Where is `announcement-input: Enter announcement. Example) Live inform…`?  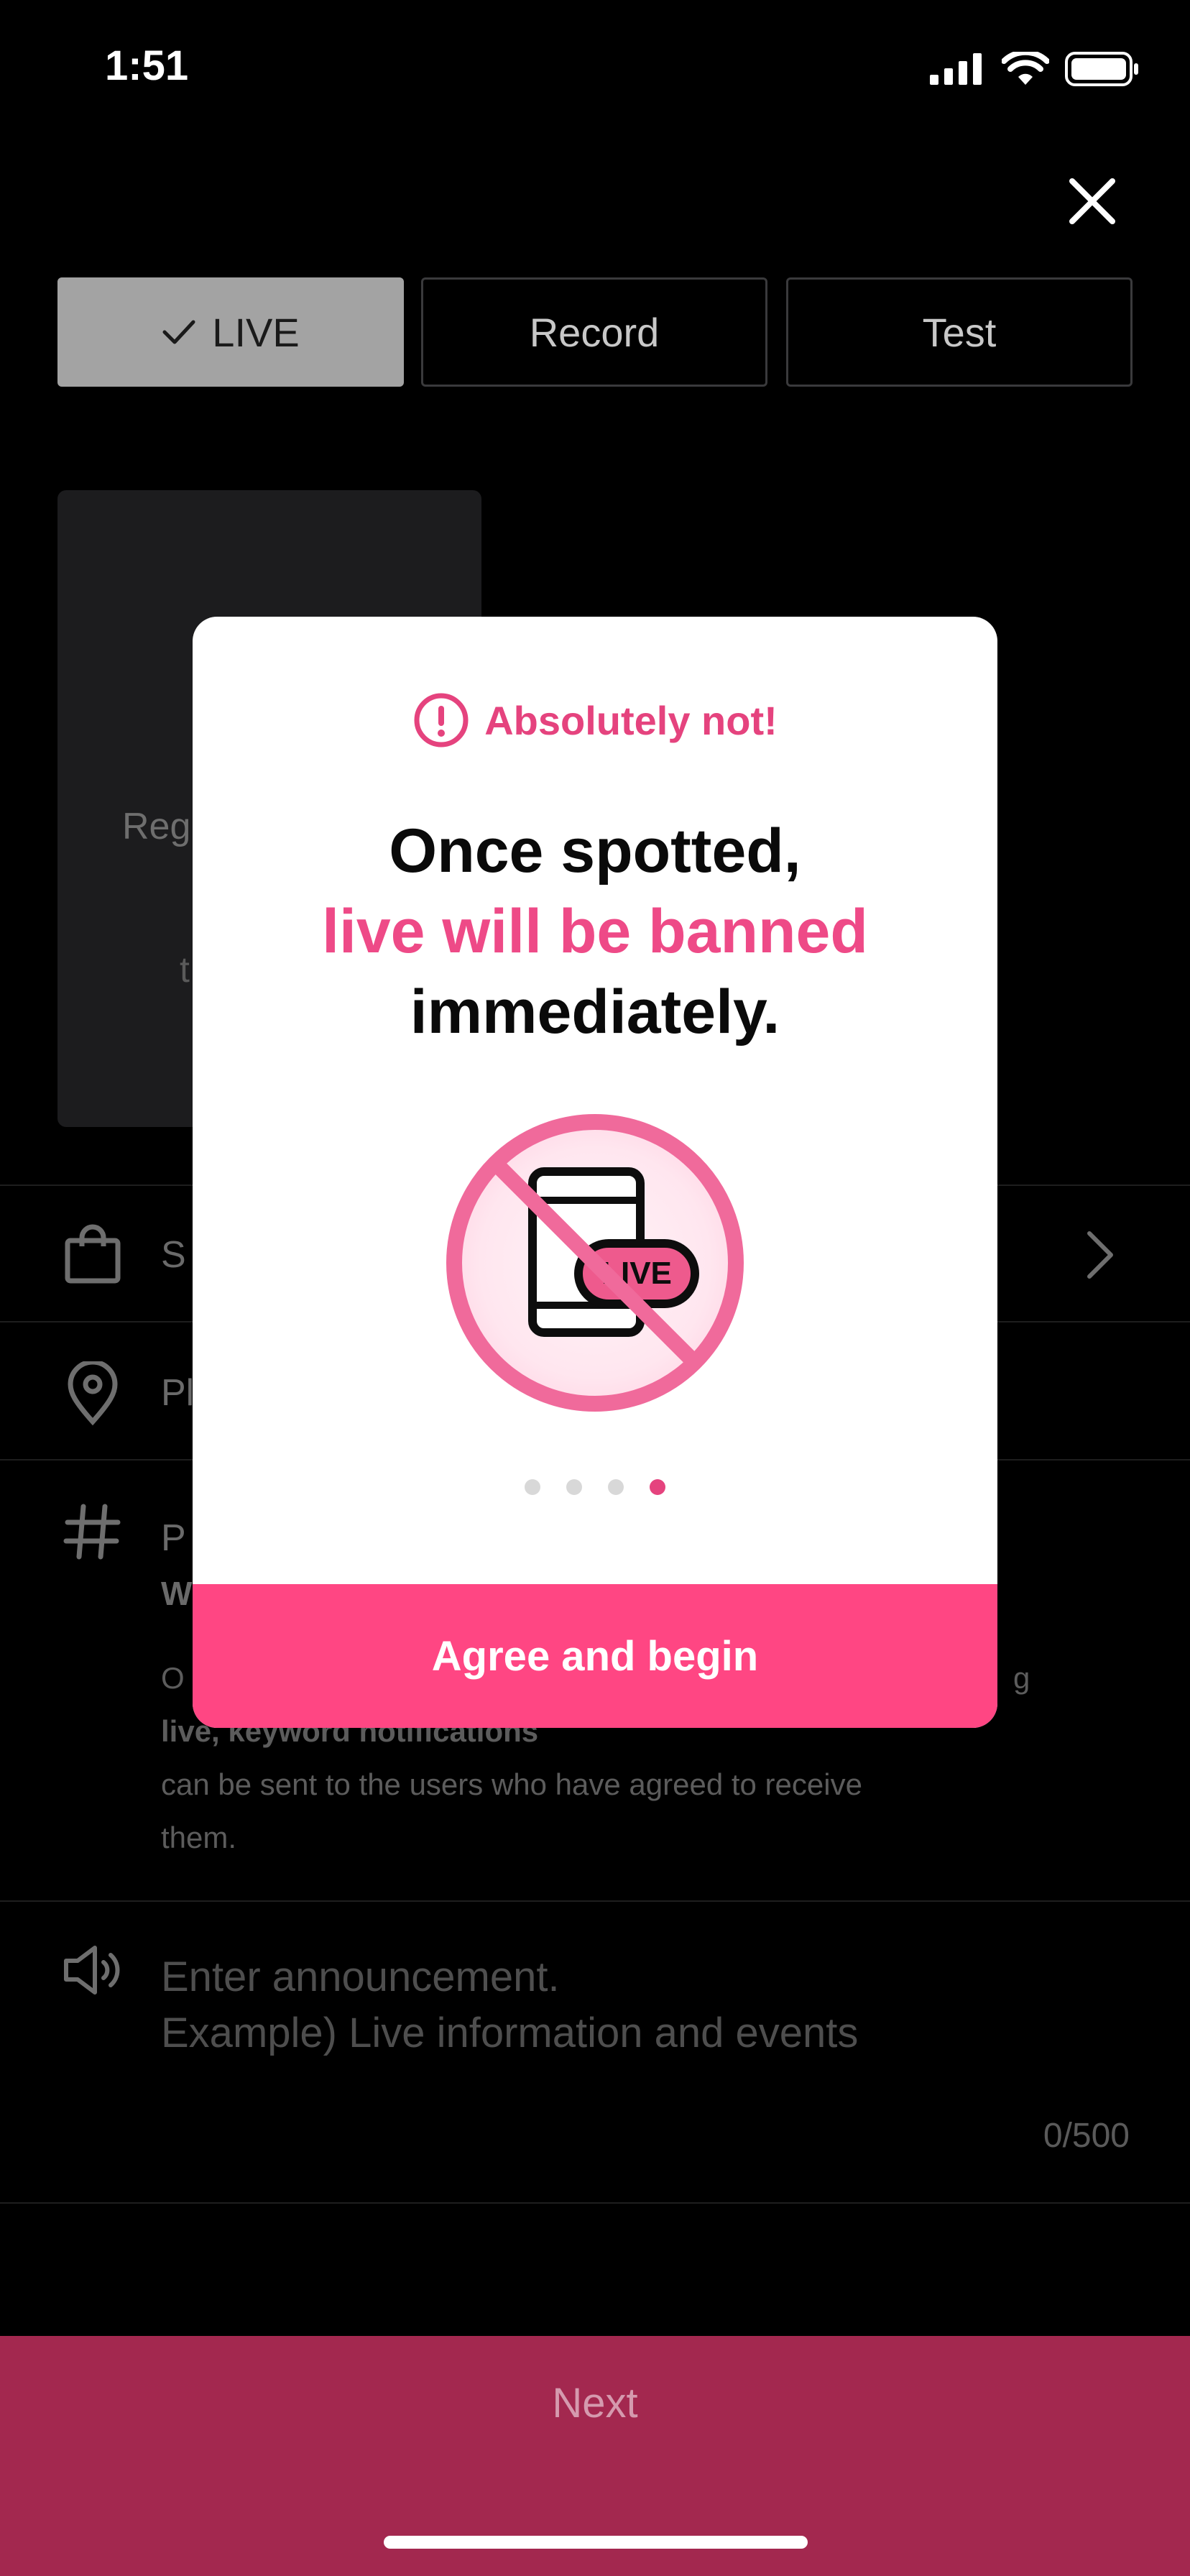
announcement-input: Enter announcement. Example) Live inform… is located at coordinates (509, 2005).